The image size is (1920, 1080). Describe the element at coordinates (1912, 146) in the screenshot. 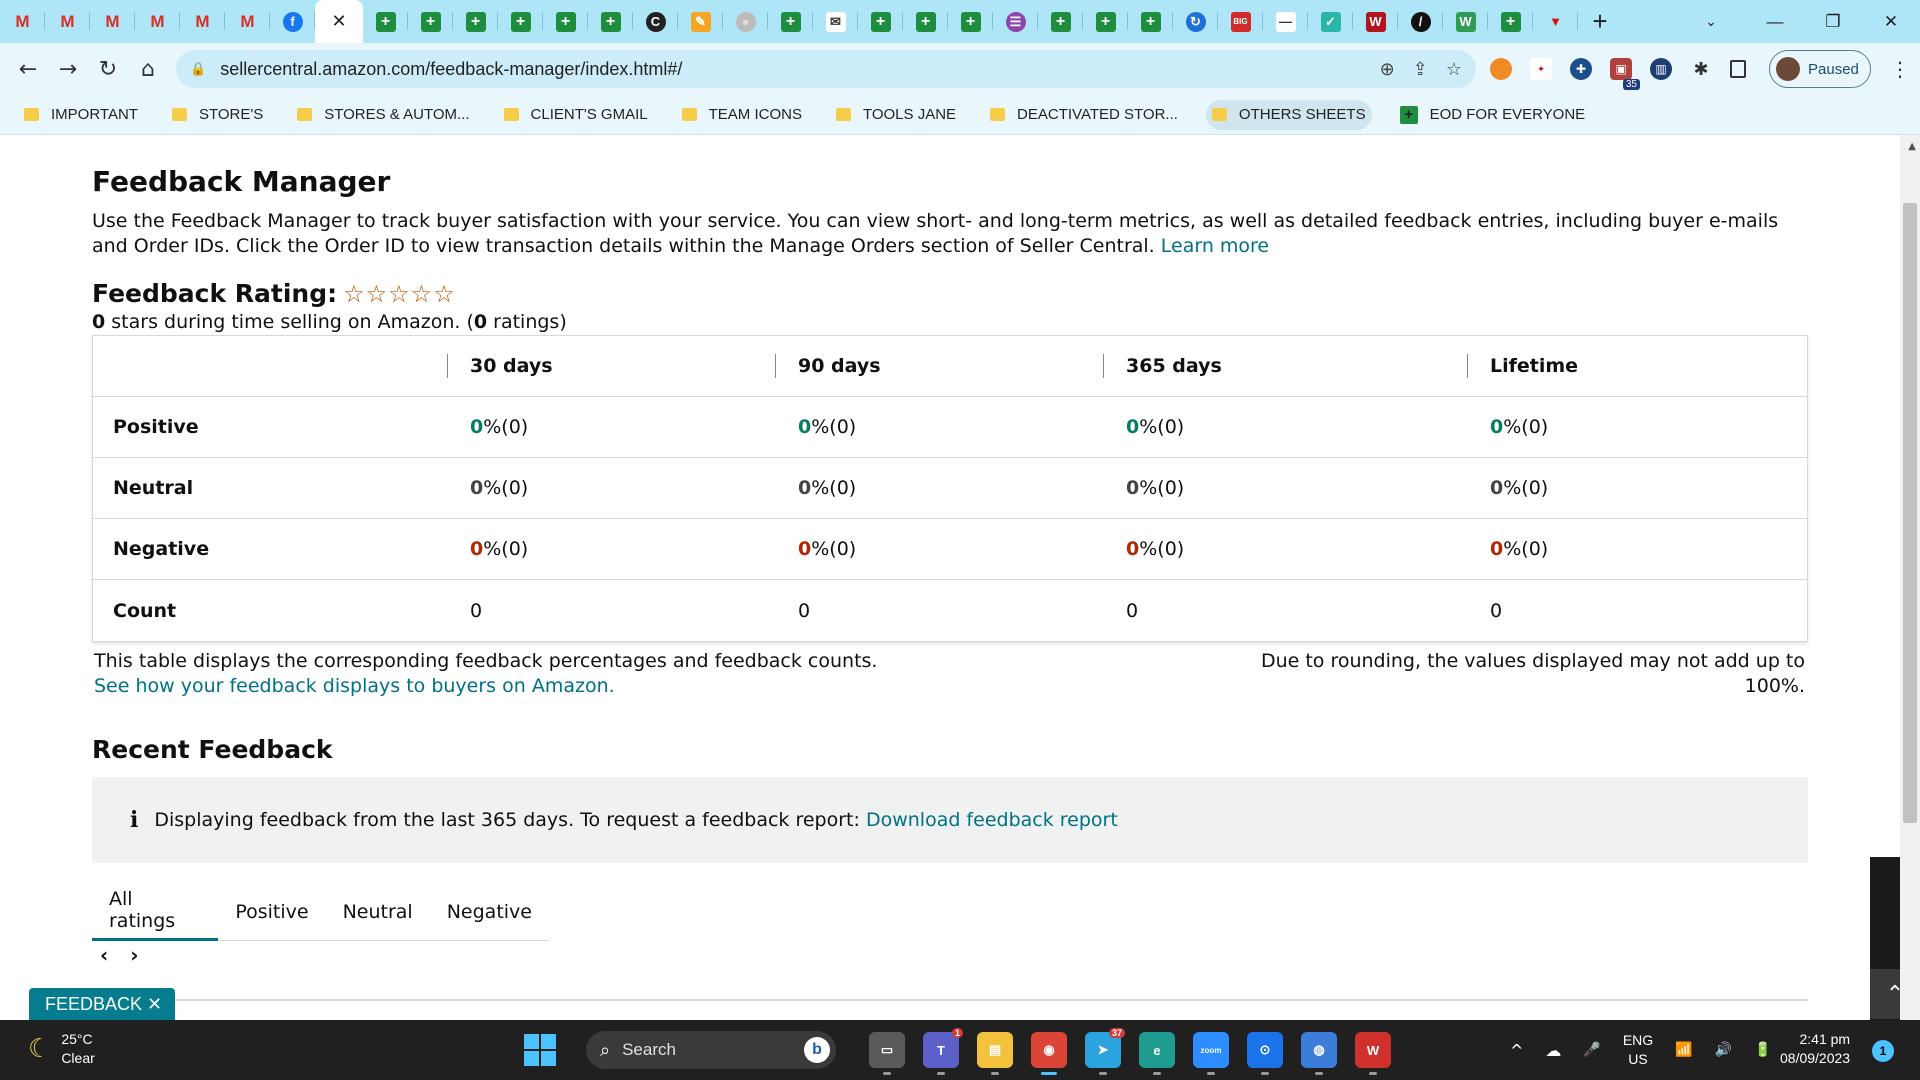

I see `scroll-up-arrow-icon: ▲` at that location.